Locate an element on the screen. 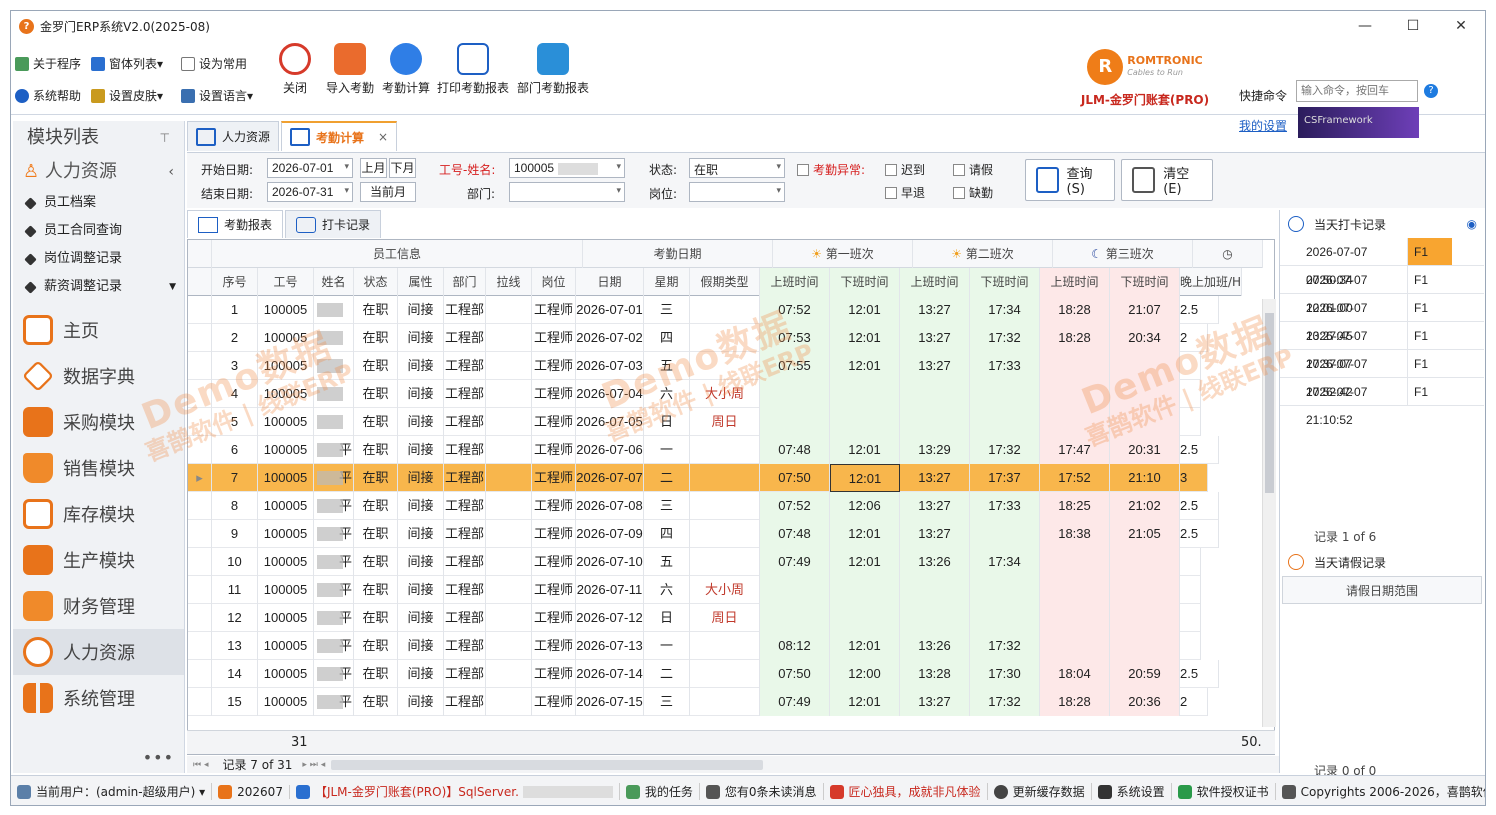 The image size is (1496, 815). cell-row-index: 6 is located at coordinates (235, 450).